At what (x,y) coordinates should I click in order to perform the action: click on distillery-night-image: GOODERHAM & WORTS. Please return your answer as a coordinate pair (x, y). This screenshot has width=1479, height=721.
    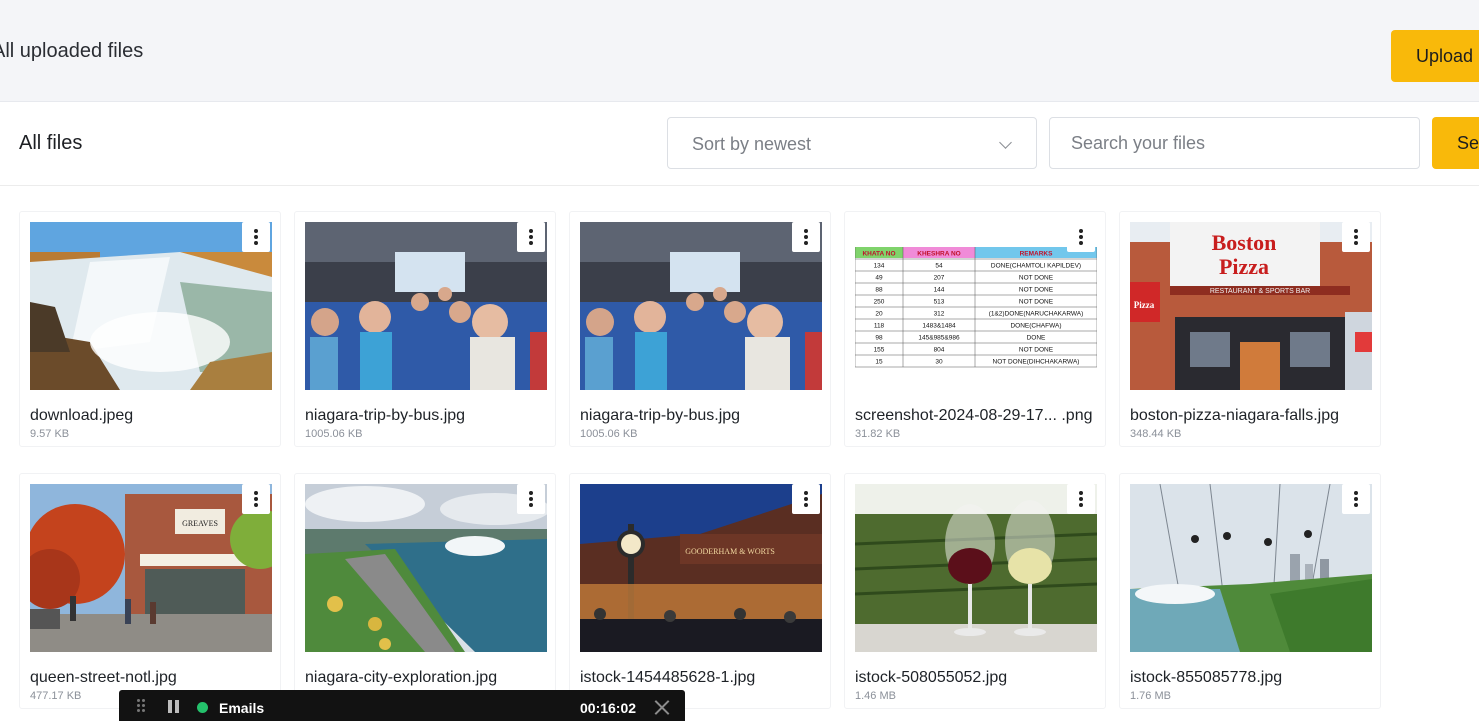
    Looking at the image, I should click on (701, 568).